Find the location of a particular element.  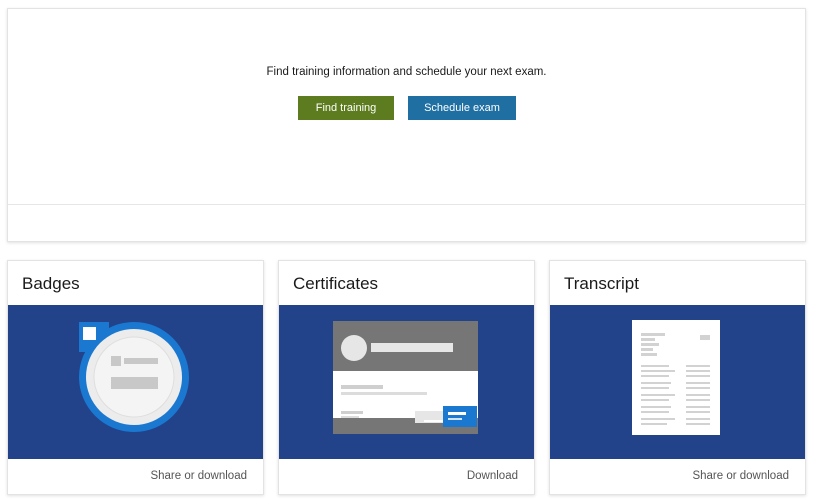

transcript-image is located at coordinates (676, 377).